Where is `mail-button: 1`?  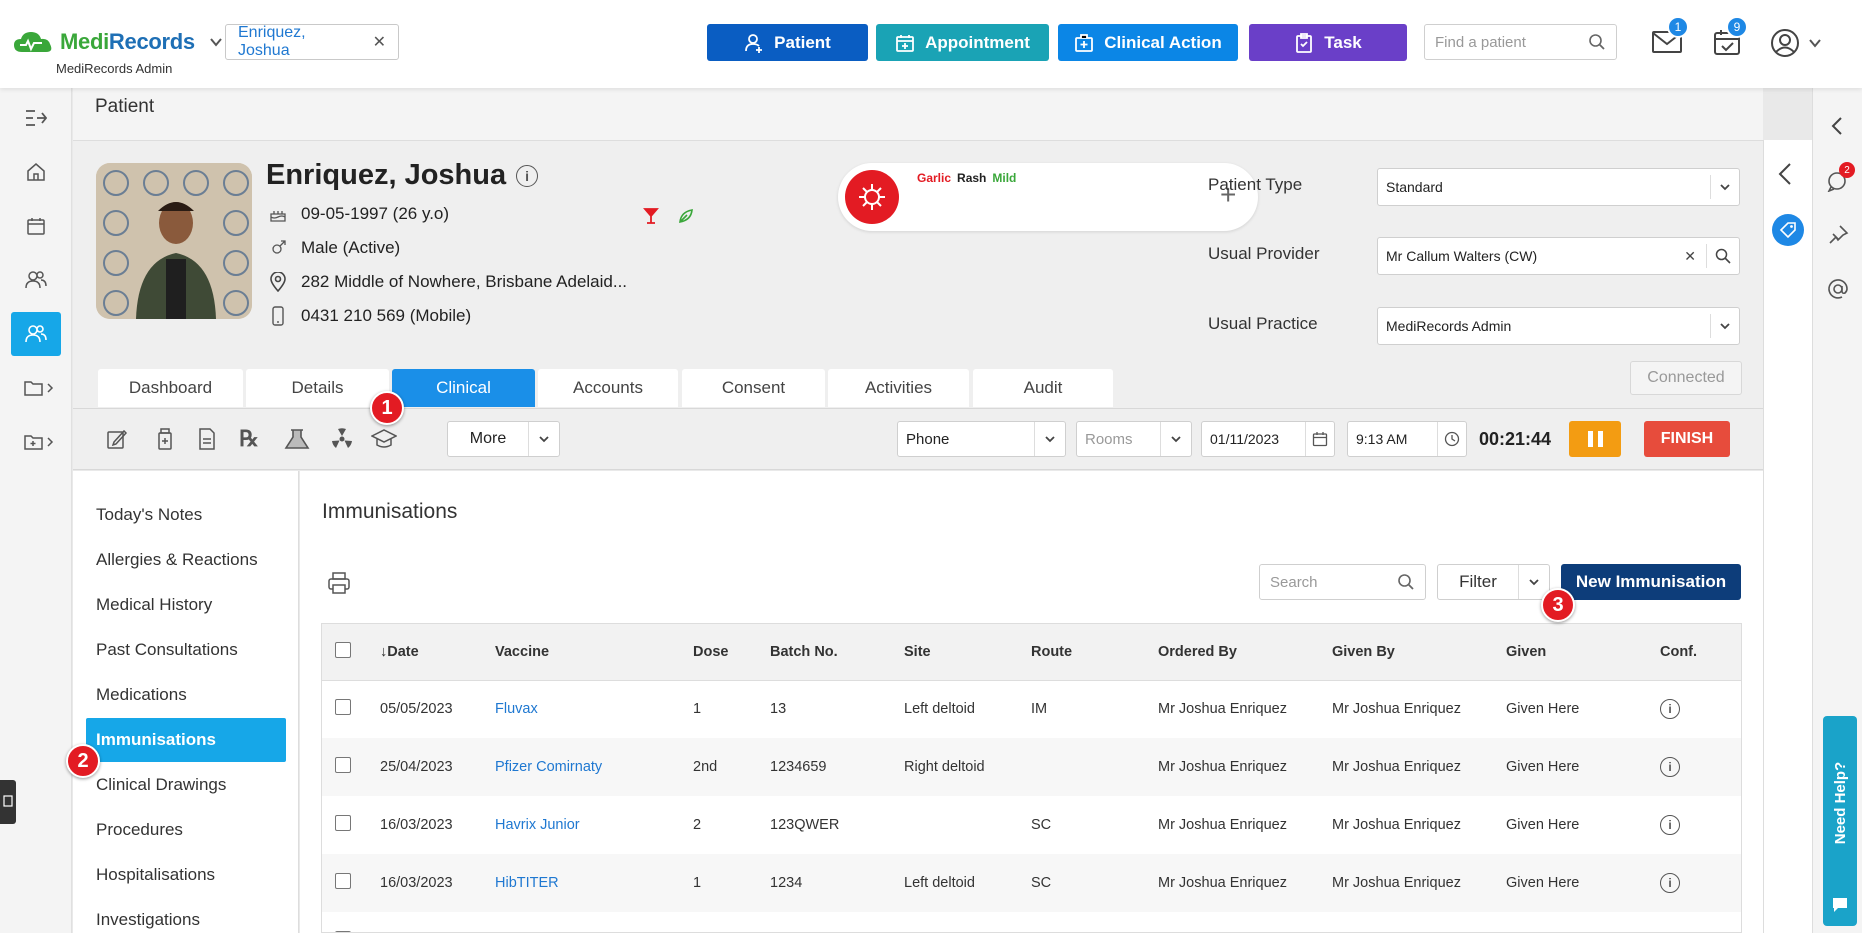
mail-button: 1 is located at coordinates (1670, 35).